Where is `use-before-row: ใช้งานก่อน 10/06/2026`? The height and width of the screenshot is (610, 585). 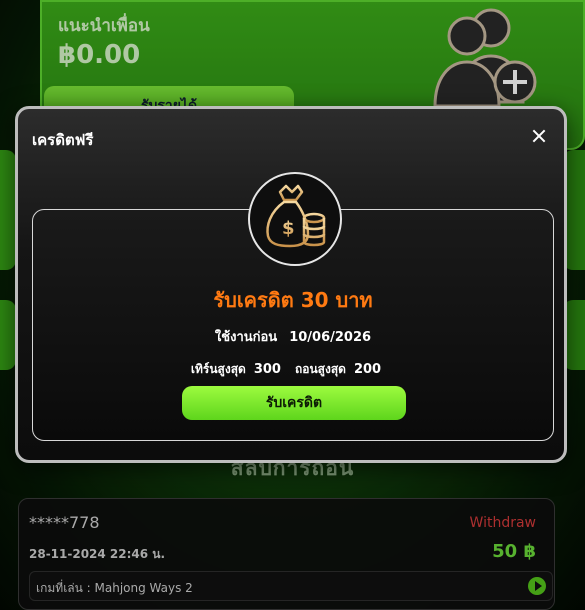 use-before-row: ใช้งานก่อน 10/06/2026 is located at coordinates (293, 336).